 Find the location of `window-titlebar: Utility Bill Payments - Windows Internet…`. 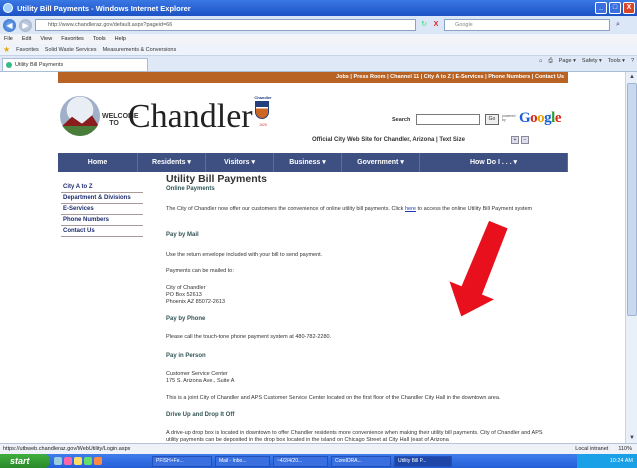

window-titlebar: Utility Bill Payments - Windows Internet… is located at coordinates (318, 8).